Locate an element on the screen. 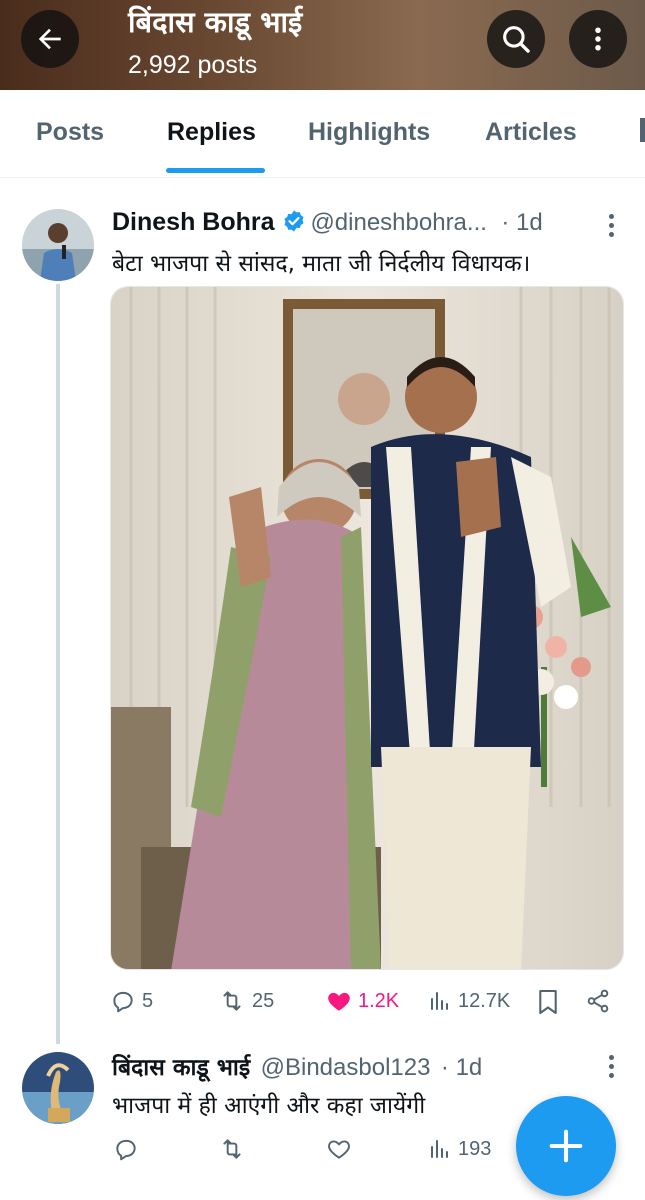 Image resolution: width=645 pixels, height=1200 pixels. more-vertical-icon is located at coordinates (598, 39).